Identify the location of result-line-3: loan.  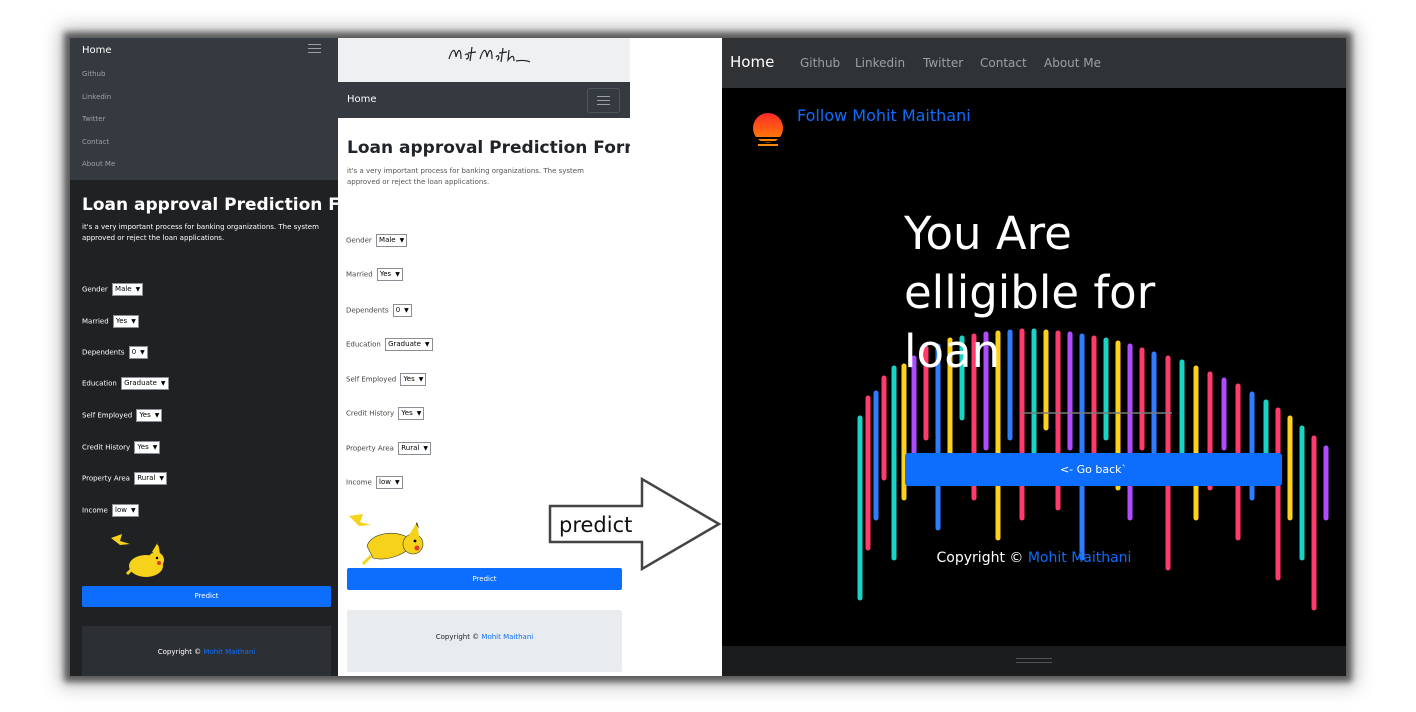
(952, 351).